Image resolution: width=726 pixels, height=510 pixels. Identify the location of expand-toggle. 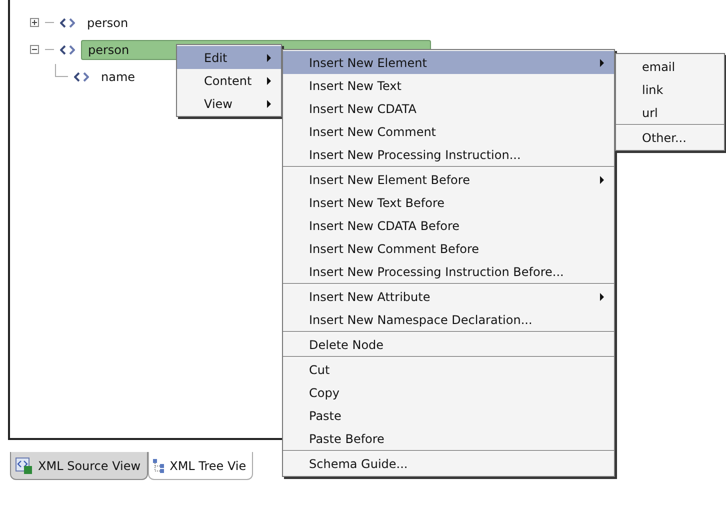
(34, 22).